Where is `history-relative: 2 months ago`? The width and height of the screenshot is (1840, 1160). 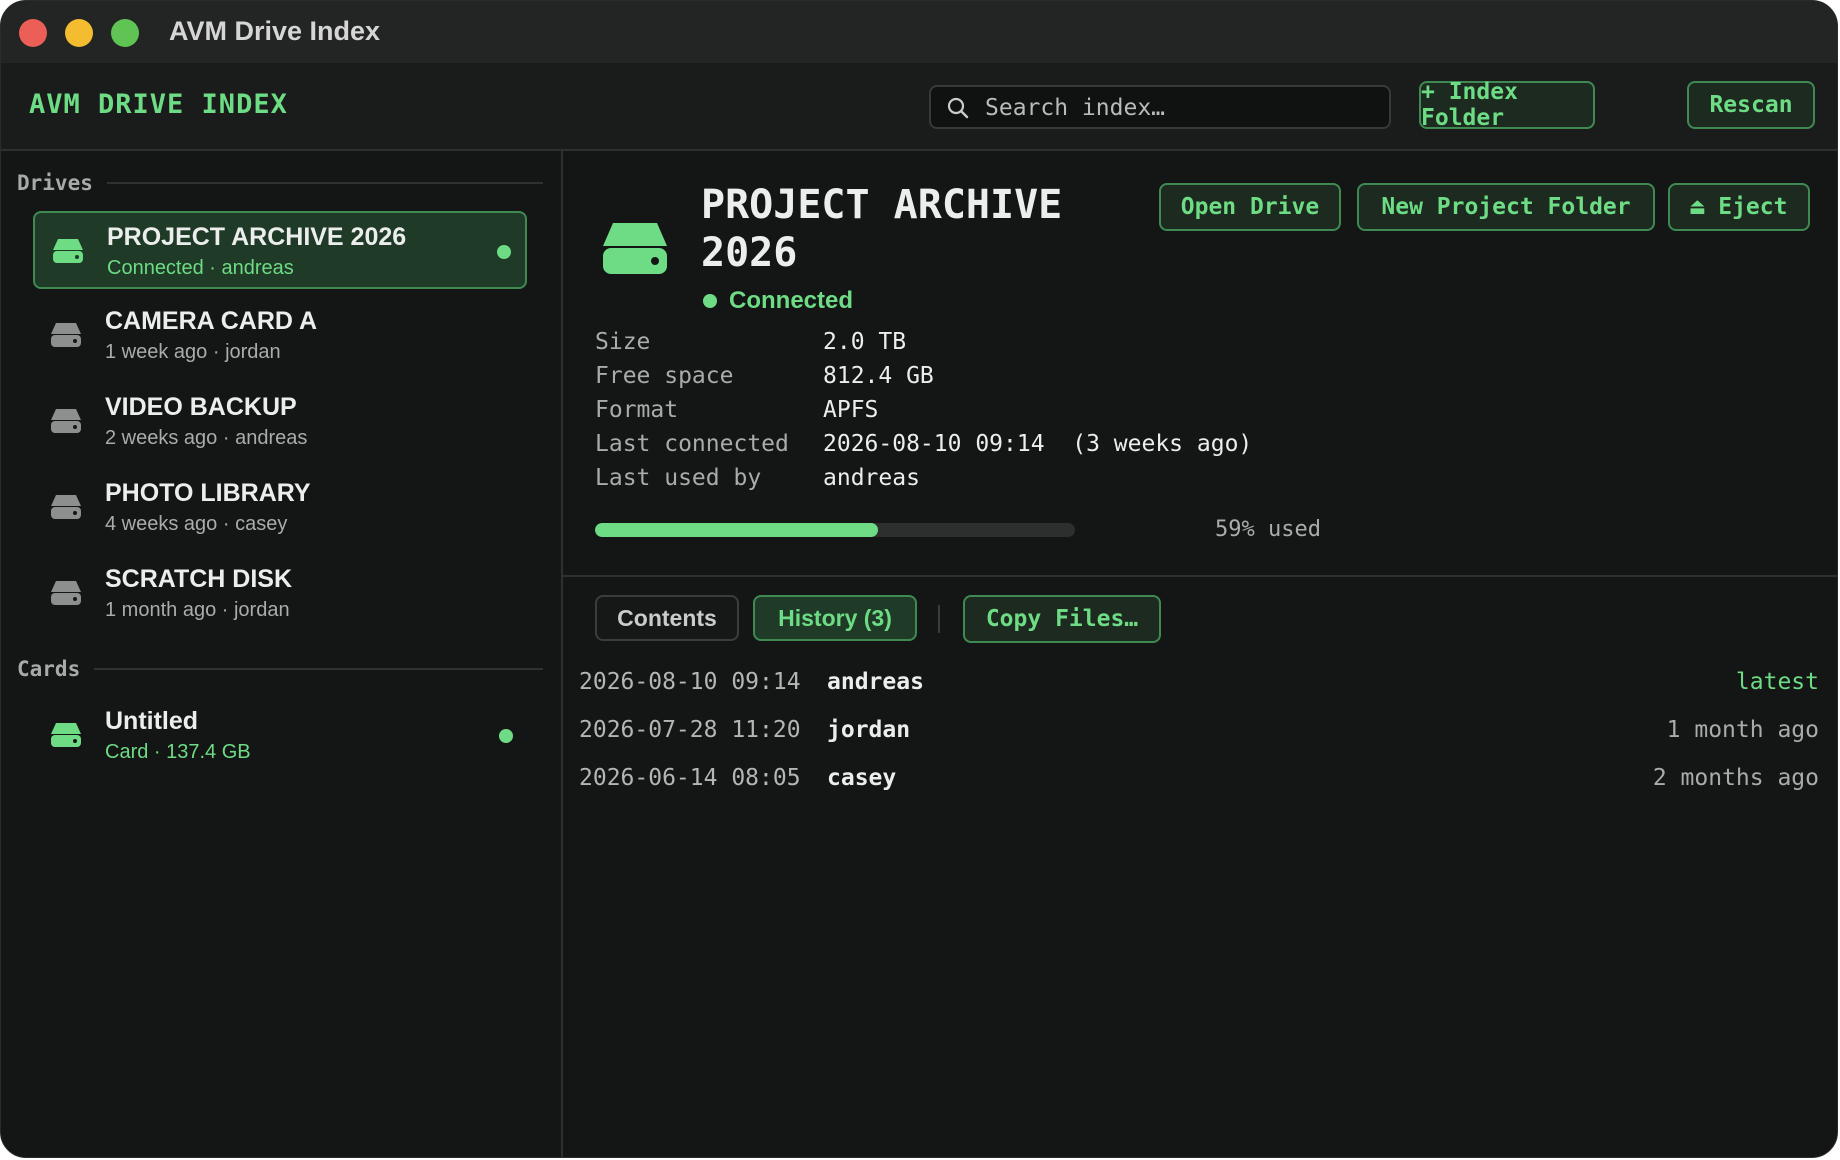
history-relative: 2 months ago is located at coordinates (1735, 778).